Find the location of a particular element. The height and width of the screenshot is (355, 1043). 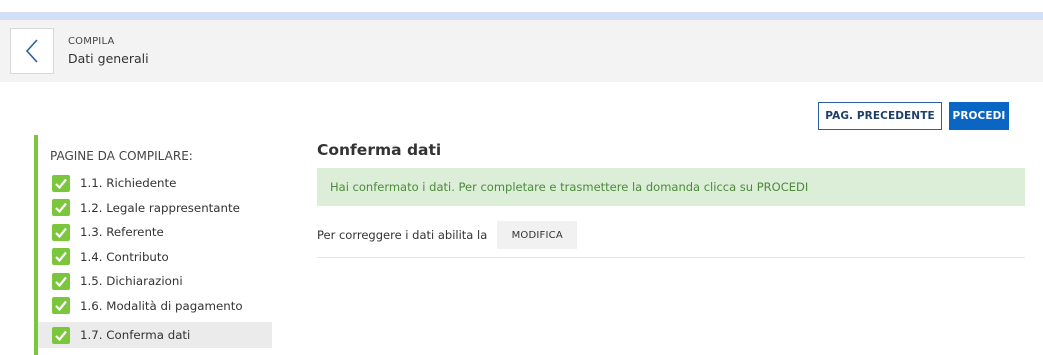

sidebar-item-legale-rappresentante: 1.2. Legale rappresentante is located at coordinates (155, 208).